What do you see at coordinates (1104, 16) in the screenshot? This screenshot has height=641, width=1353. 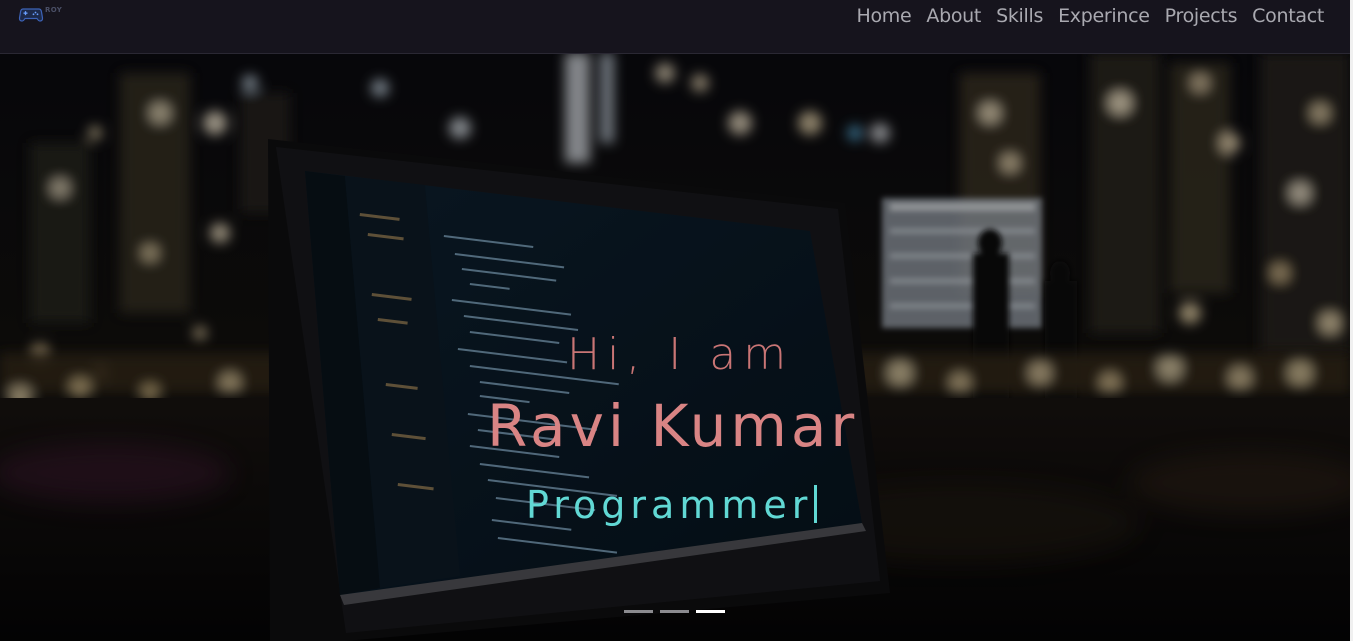 I see `nav-link-experience: Experince` at bounding box center [1104, 16].